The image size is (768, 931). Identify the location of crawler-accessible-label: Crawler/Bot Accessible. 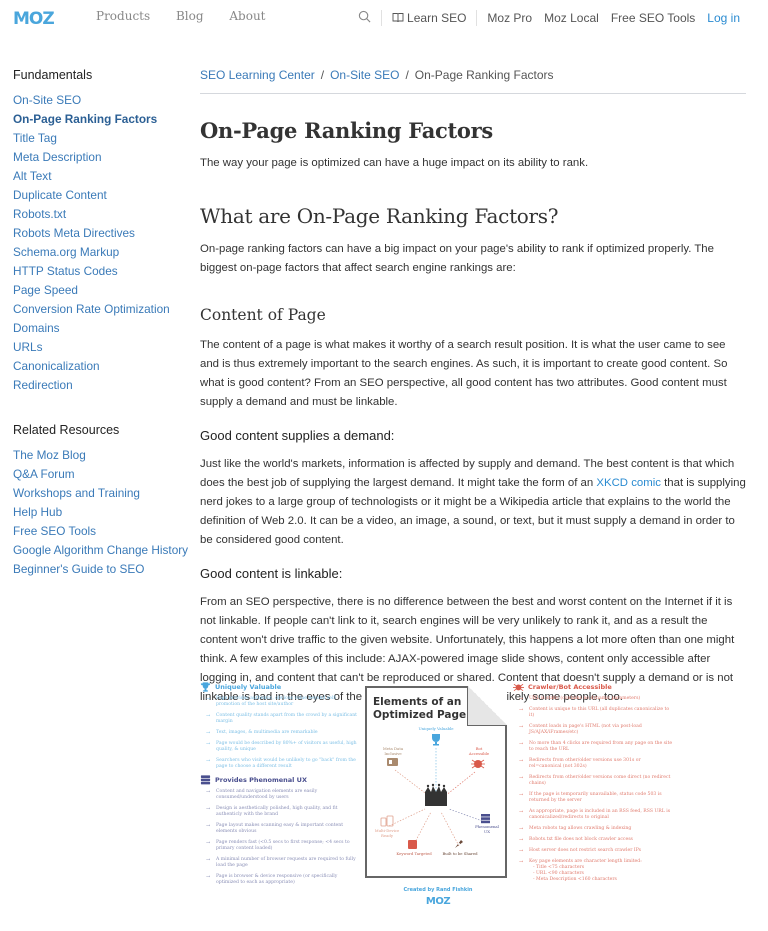
(570, 687).